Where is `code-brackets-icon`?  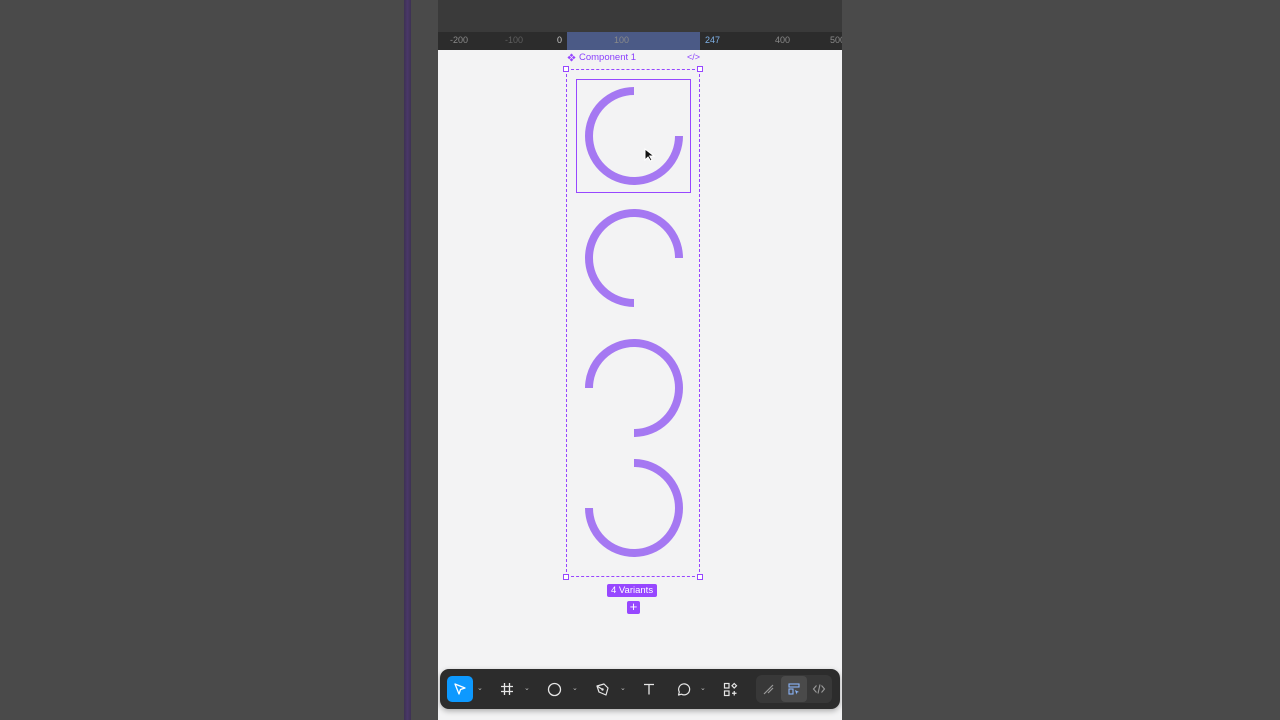
code-brackets-icon is located at coordinates (819, 689).